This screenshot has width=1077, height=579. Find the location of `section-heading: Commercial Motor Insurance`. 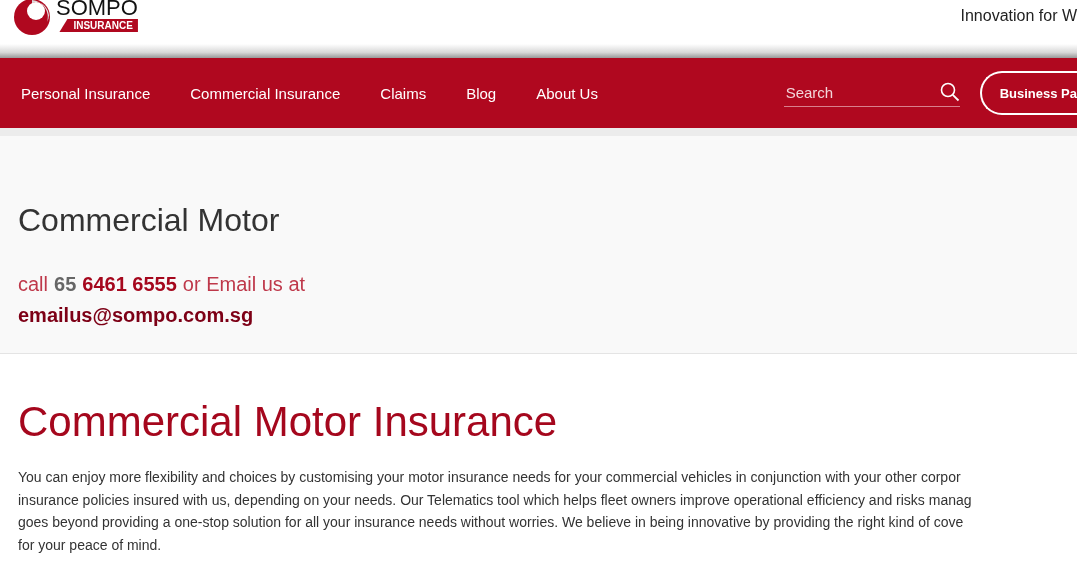

section-heading: Commercial Motor Insurance is located at coordinates (288, 422).